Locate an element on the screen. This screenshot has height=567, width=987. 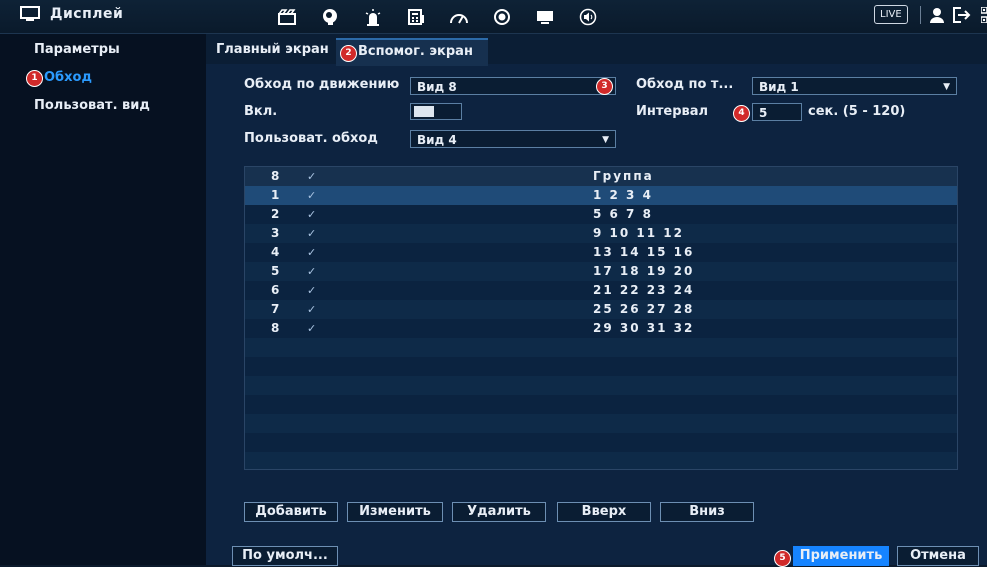
table-row: 6 ✓ 21 22 23 24 is located at coordinates (601, 290).